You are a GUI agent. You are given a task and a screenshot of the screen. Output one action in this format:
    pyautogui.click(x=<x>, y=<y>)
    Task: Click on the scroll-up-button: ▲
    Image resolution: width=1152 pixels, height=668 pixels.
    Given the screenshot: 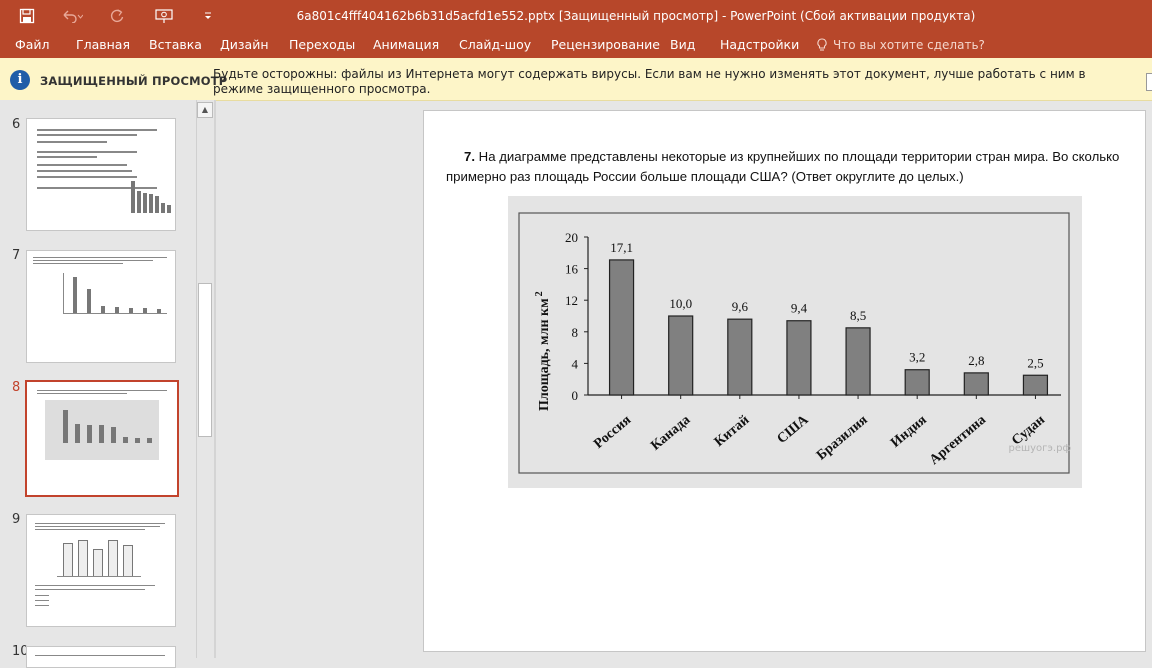 What is the action you would take?
    pyautogui.click(x=205, y=110)
    